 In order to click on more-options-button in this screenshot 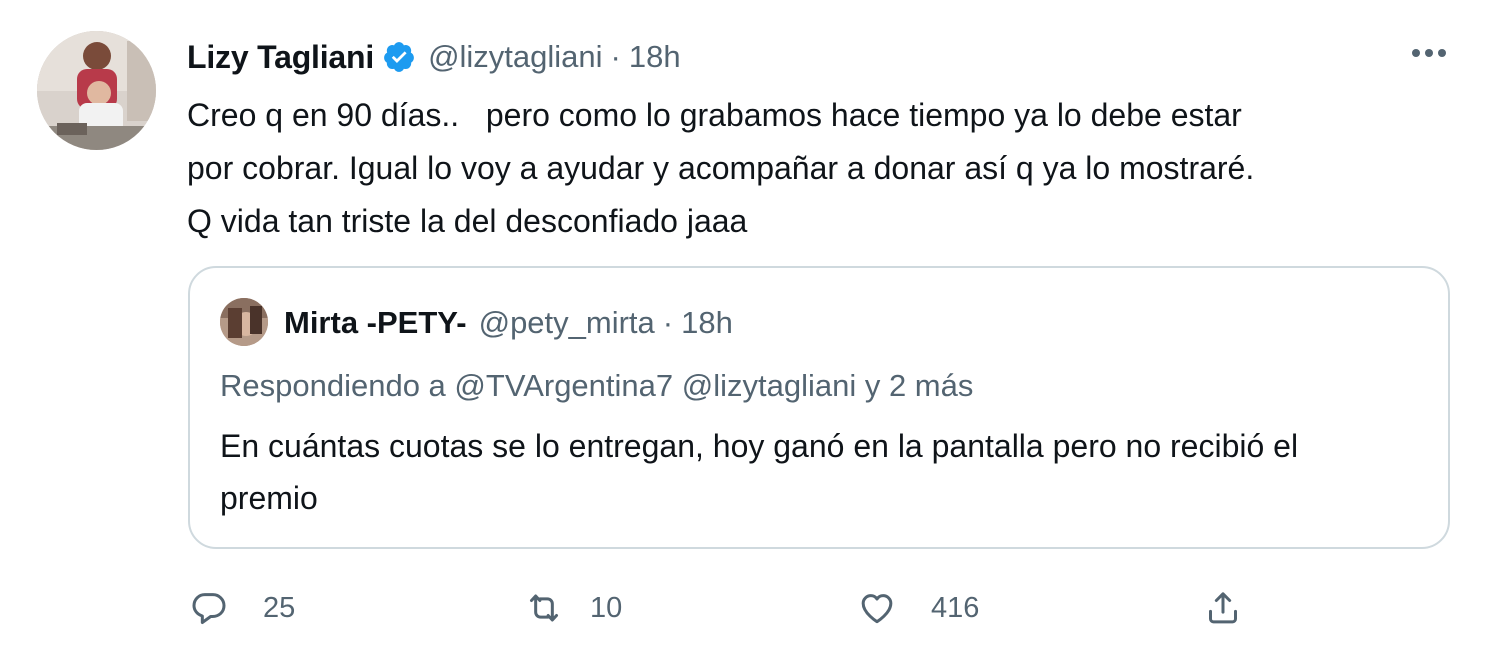, I will do `click(1429, 55)`.